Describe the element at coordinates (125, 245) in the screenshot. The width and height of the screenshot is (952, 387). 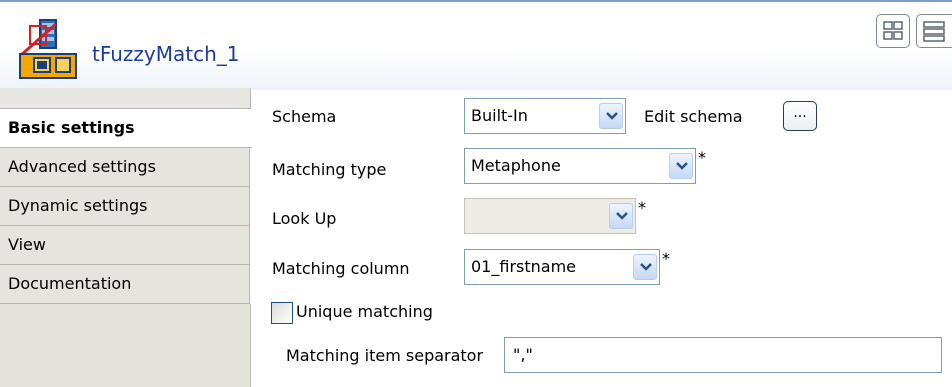
I see `tab-view: View` at that location.